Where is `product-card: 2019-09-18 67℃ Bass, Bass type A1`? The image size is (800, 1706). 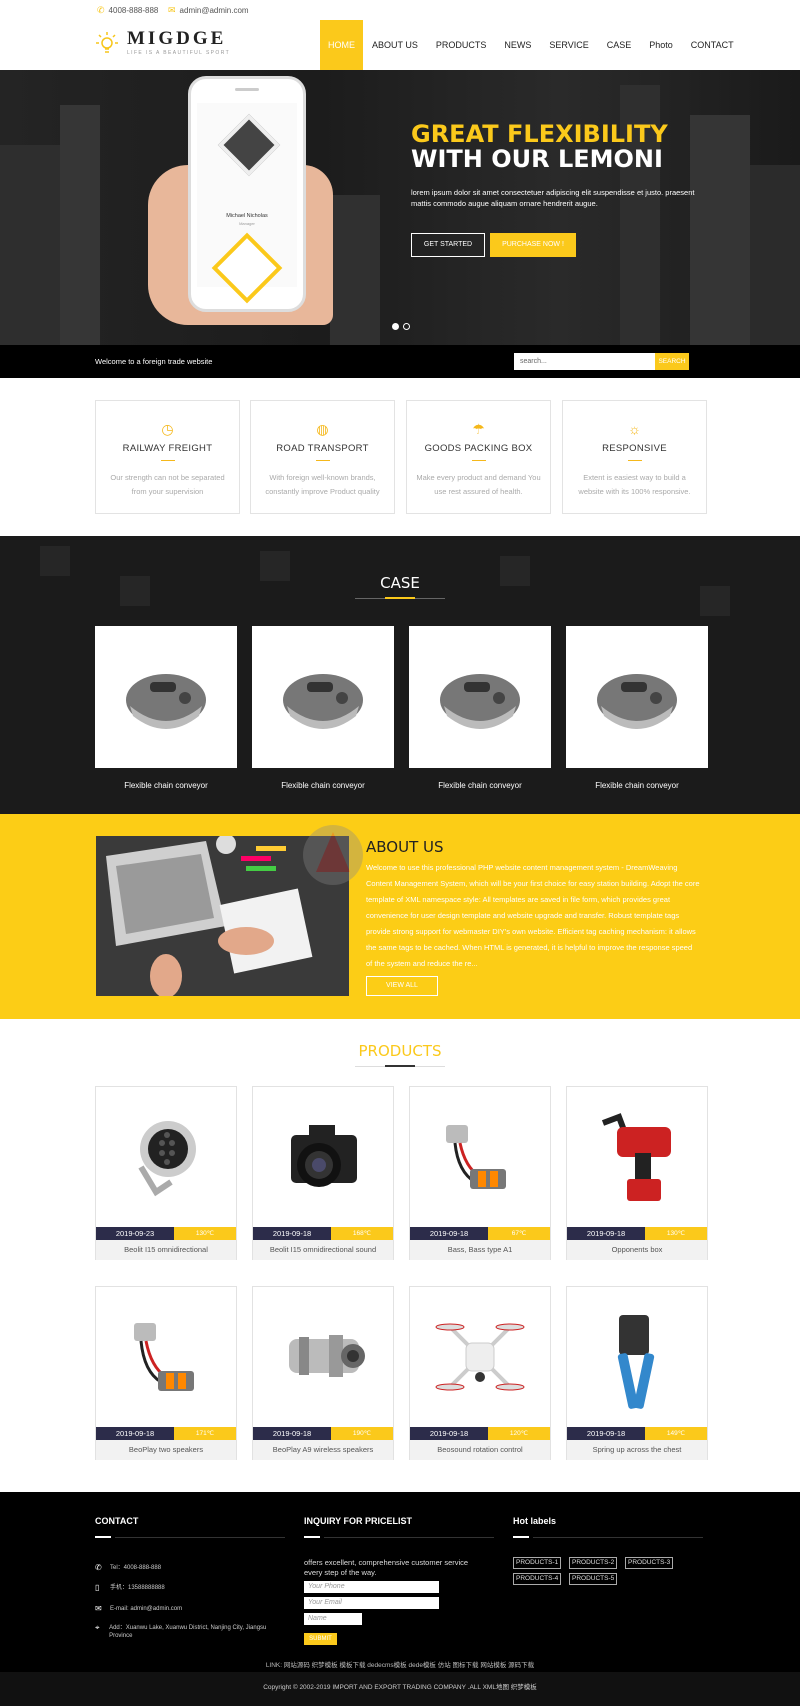 product-card: 2019-09-18 67℃ Bass, Bass type A1 is located at coordinates (480, 1173).